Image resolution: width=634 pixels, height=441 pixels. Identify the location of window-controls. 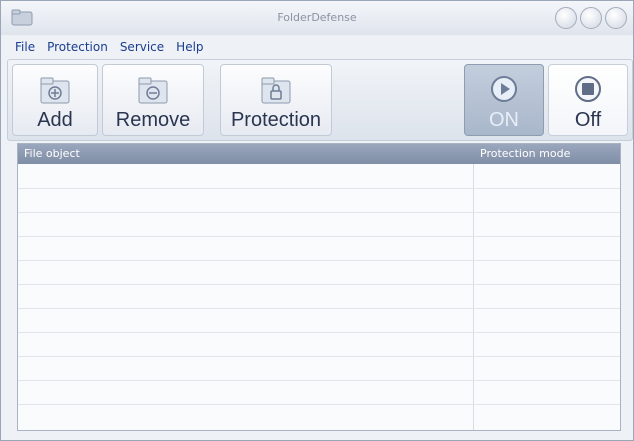
(591, 18).